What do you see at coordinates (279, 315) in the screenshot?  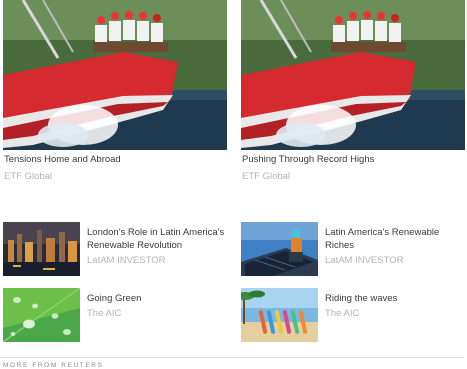 I see `surfboards-beach-thumbnail` at bounding box center [279, 315].